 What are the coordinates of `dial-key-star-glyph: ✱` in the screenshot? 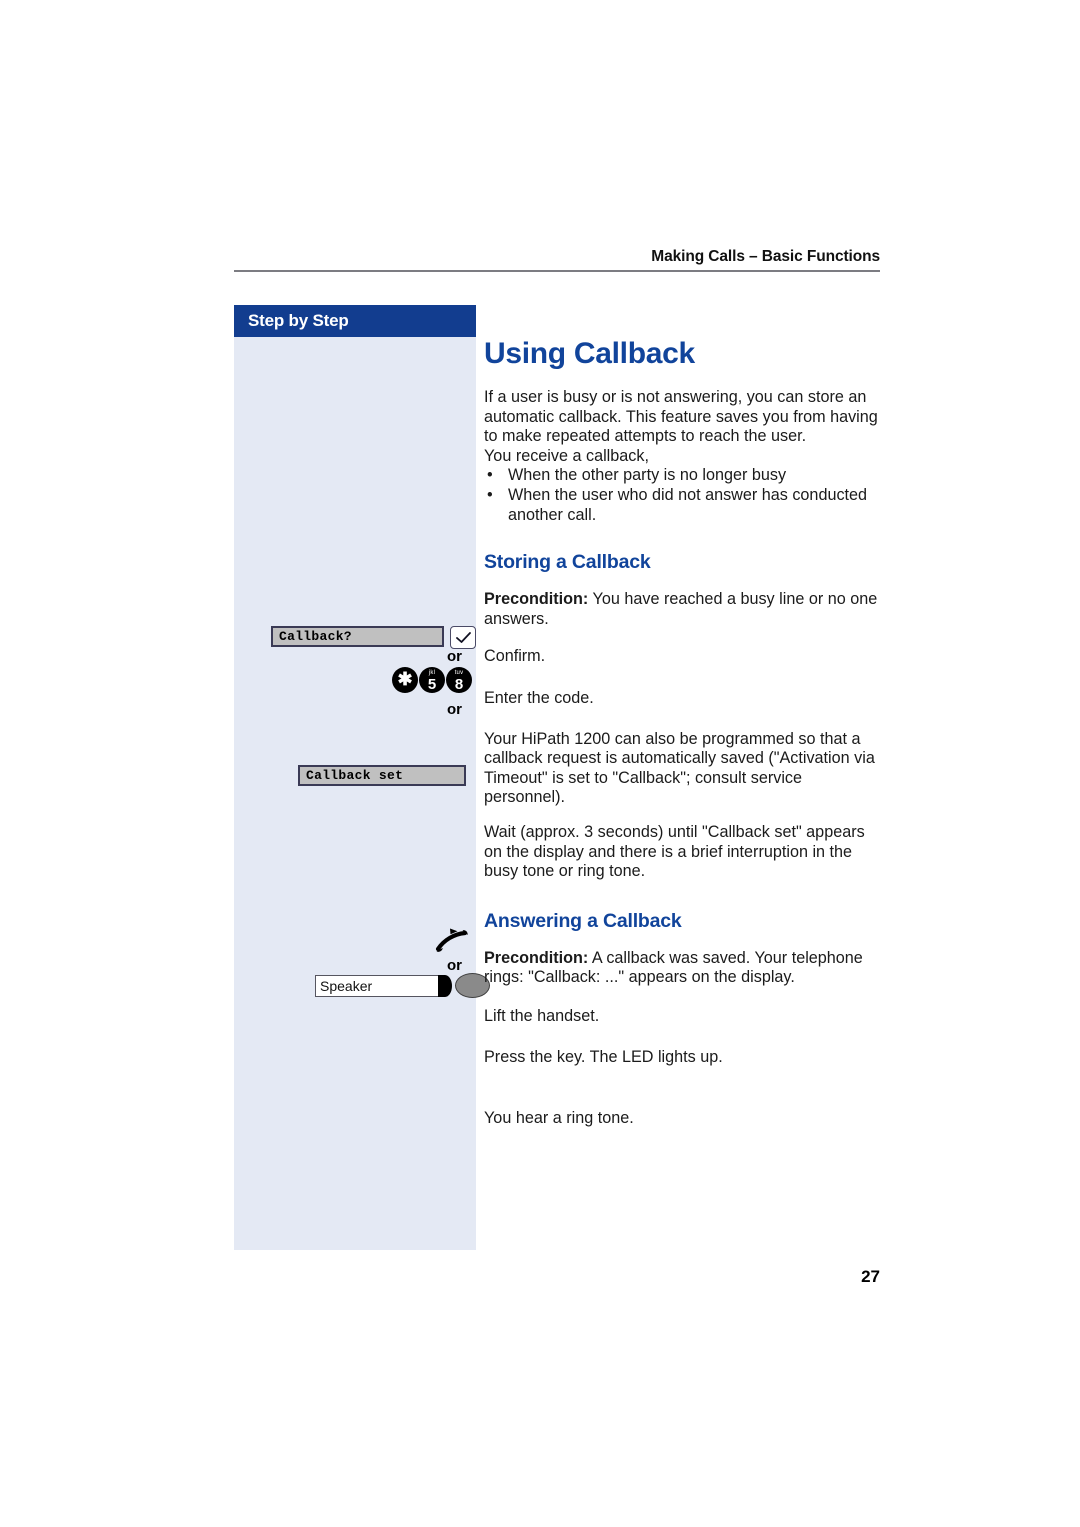 It's located at (405, 679).